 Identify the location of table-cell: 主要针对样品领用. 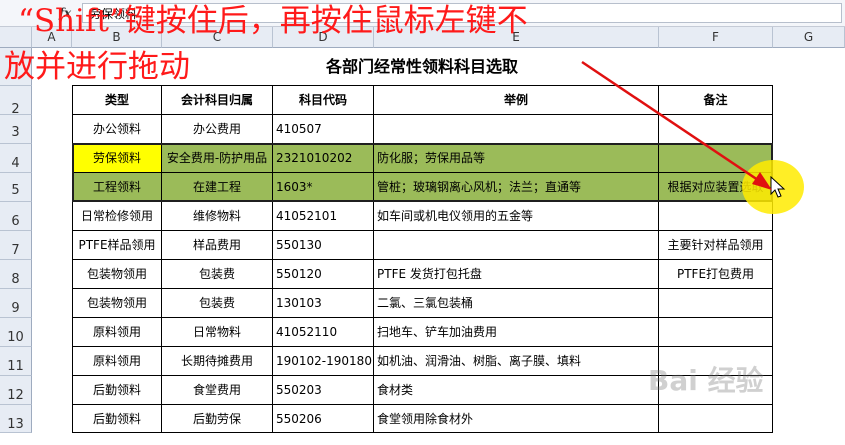
(716, 245).